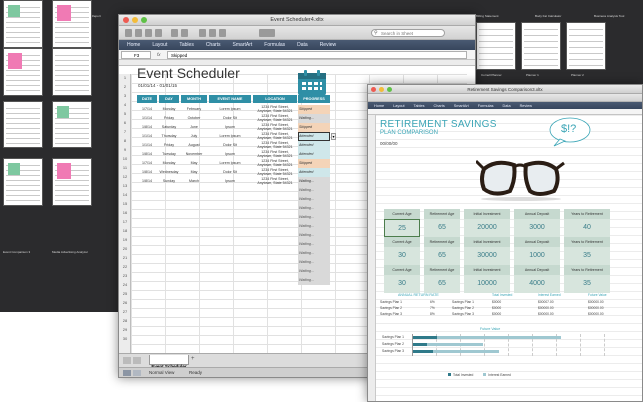  I want to click on ribbon-tab-tables: Tables, so click(419, 106).